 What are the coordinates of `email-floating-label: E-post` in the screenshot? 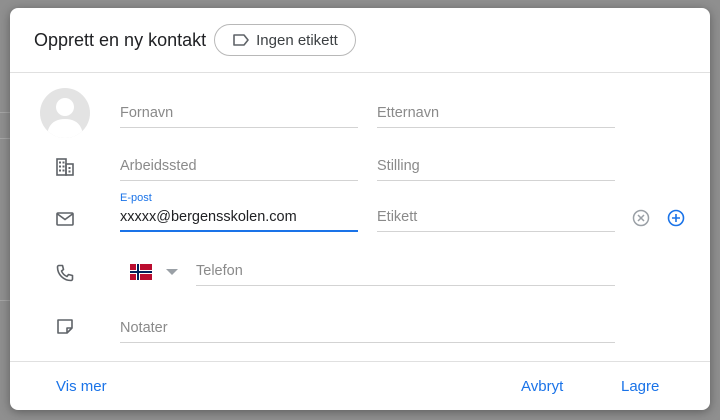 It's located at (136, 198).